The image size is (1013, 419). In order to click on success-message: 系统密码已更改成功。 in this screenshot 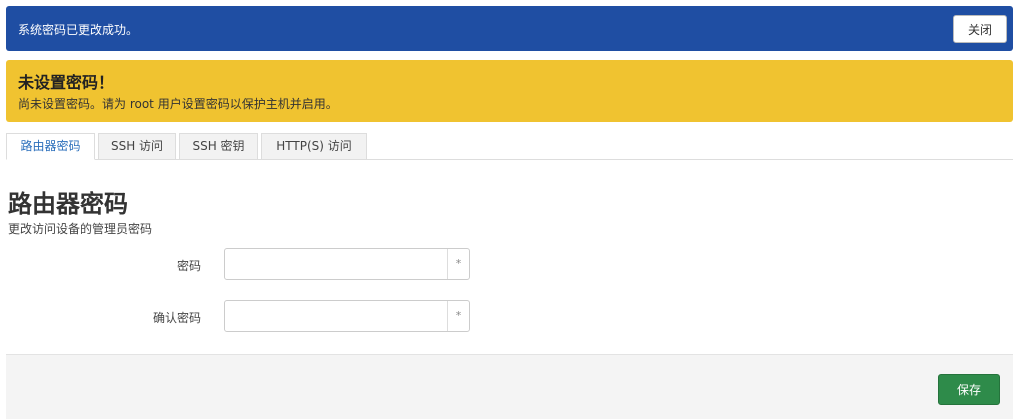, I will do `click(78, 30)`.